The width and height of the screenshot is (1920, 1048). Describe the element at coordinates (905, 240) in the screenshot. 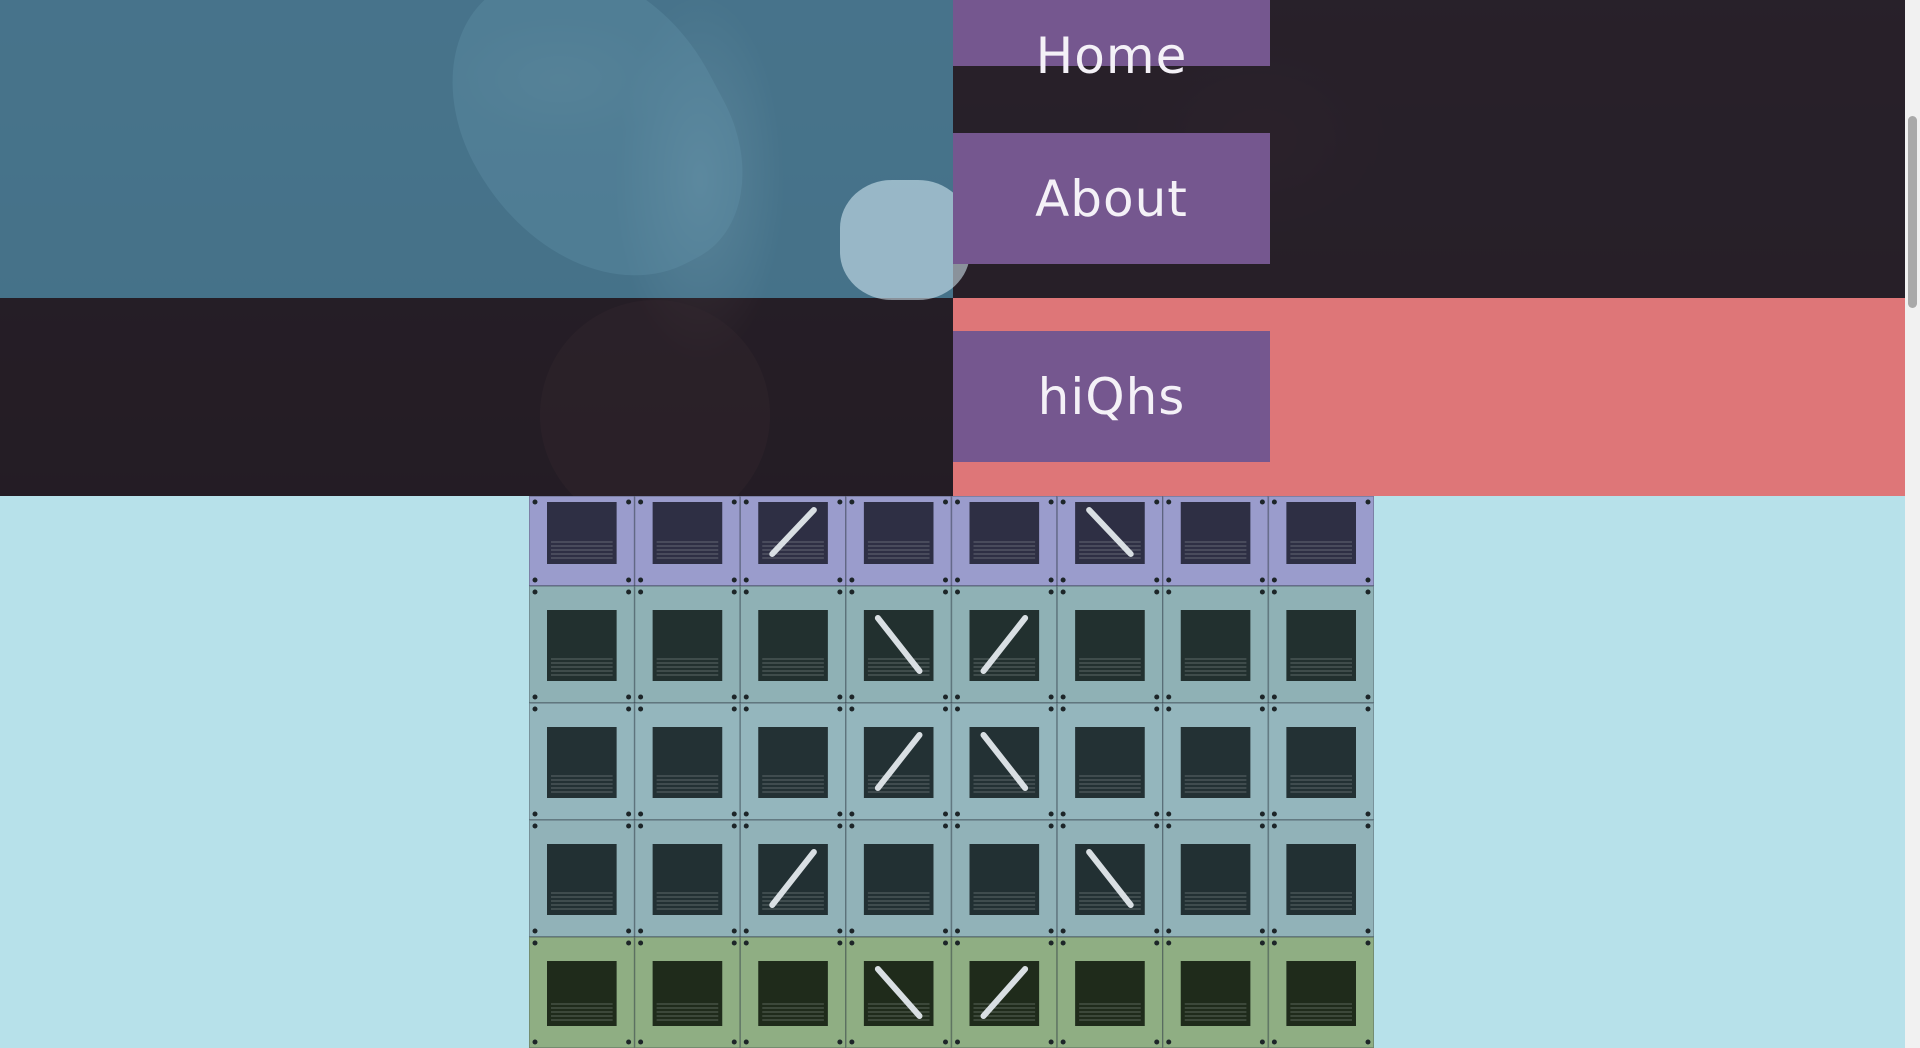

I see `hero-photo-highlight` at that location.